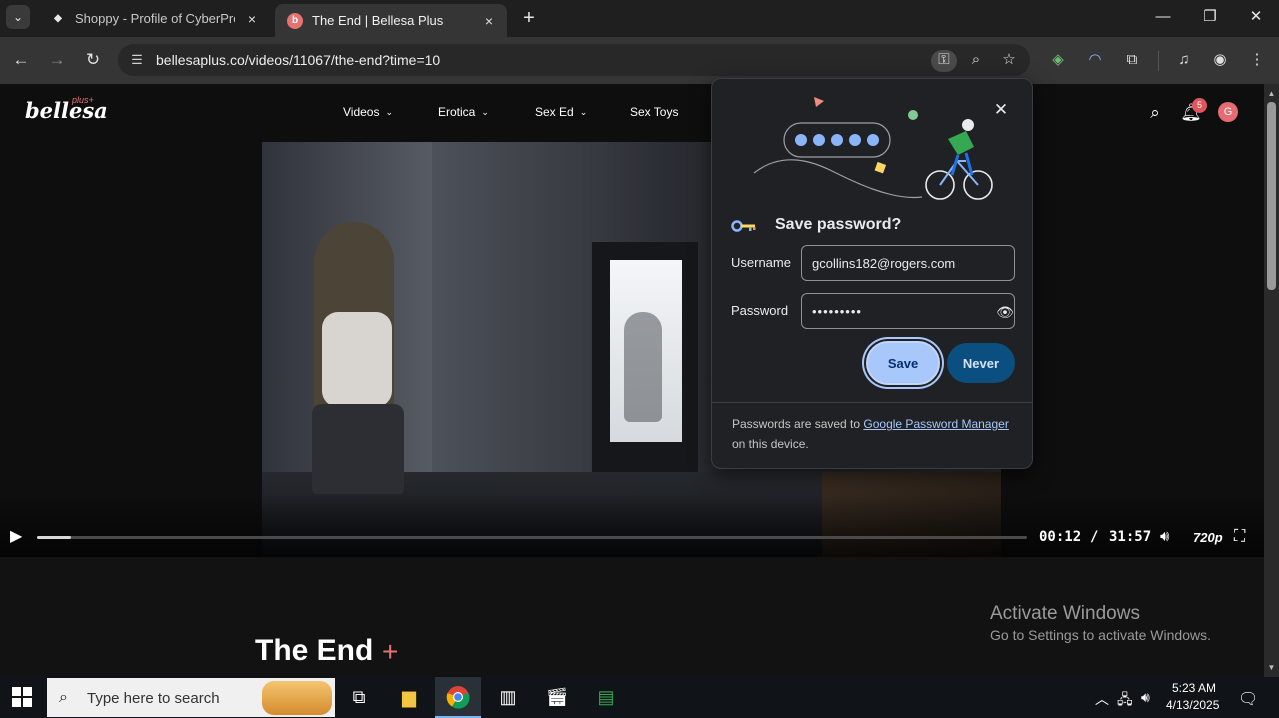  I want to click on video-title: The End, so click(314, 650).